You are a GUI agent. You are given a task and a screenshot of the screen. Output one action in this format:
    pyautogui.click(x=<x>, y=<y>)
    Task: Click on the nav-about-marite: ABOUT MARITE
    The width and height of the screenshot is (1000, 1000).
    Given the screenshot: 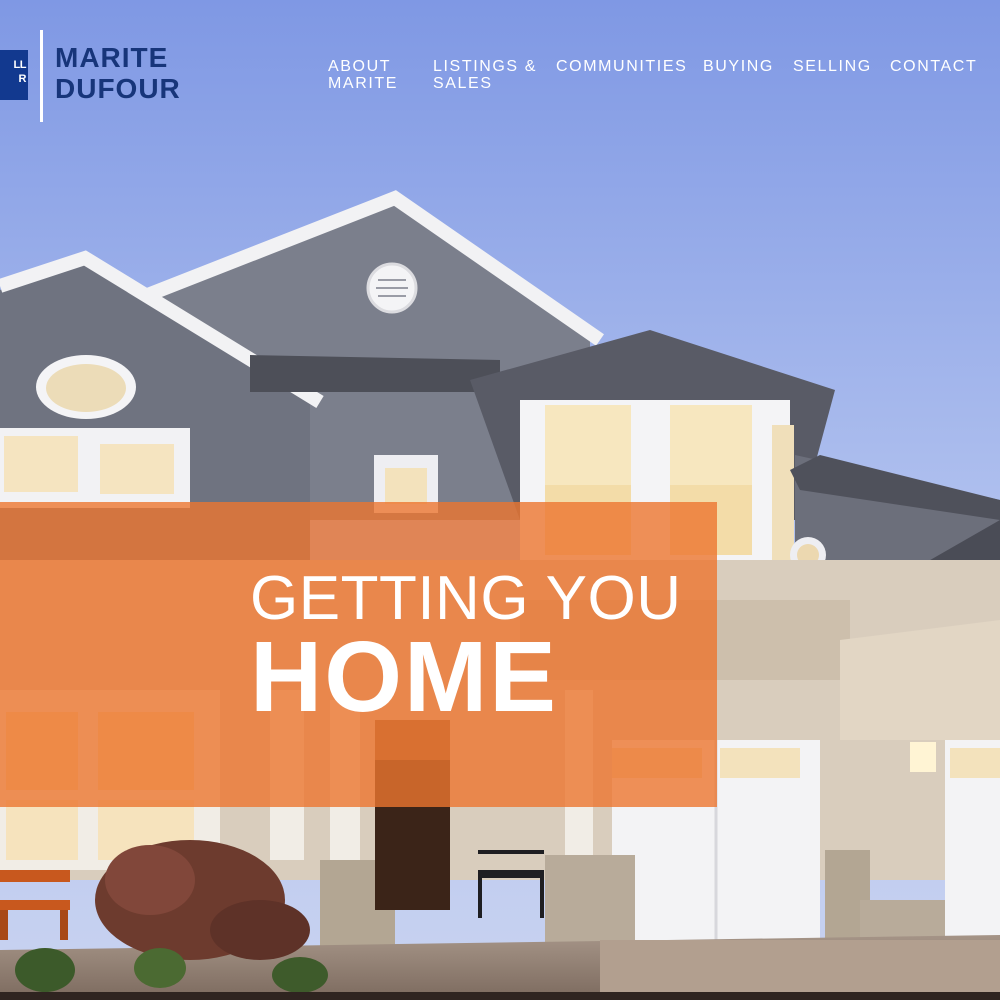 What is the action you would take?
    pyautogui.click(x=363, y=75)
    